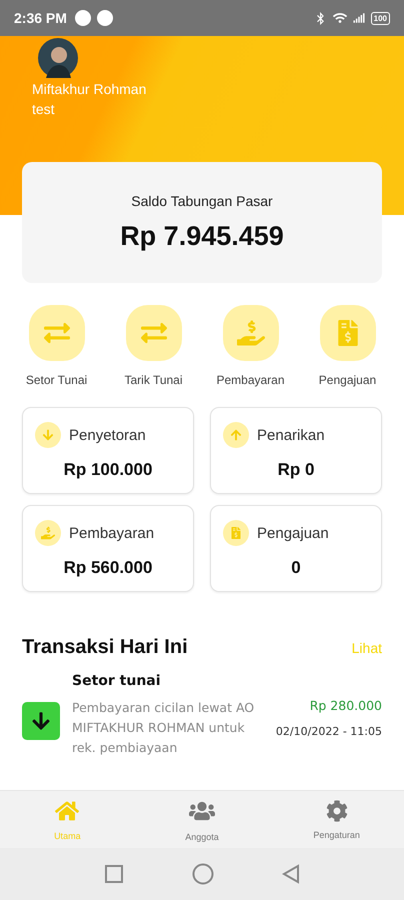 This screenshot has width=404, height=900. Describe the element at coordinates (236, 435) in the screenshot. I see `arrow-up-icon` at that location.